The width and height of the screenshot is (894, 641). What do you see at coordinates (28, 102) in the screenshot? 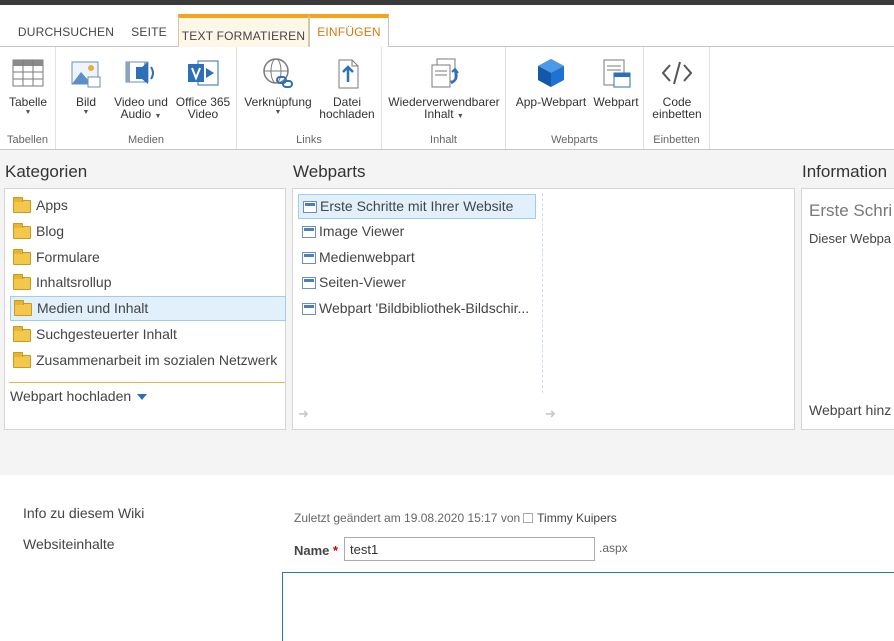
I see `tabelle-label: Tabelle` at bounding box center [28, 102].